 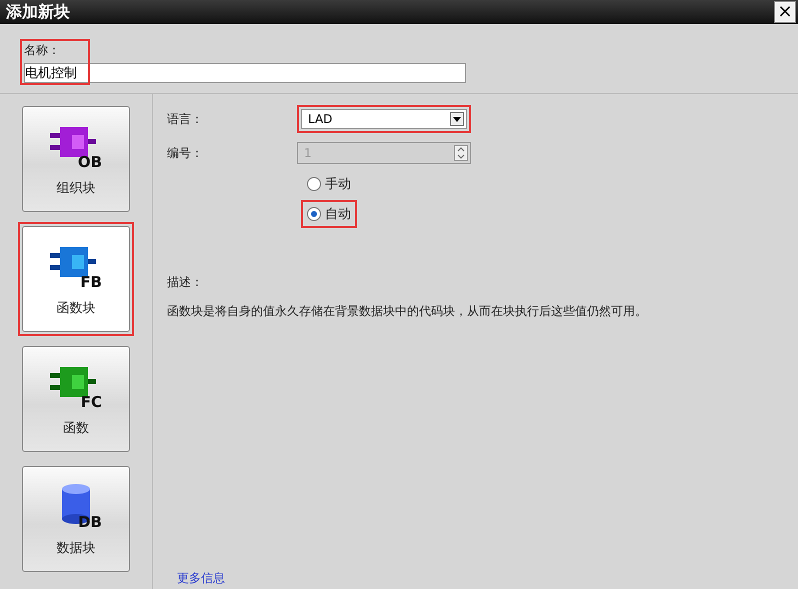 I want to click on more-info-link: 更多信息, so click(x=201, y=578).